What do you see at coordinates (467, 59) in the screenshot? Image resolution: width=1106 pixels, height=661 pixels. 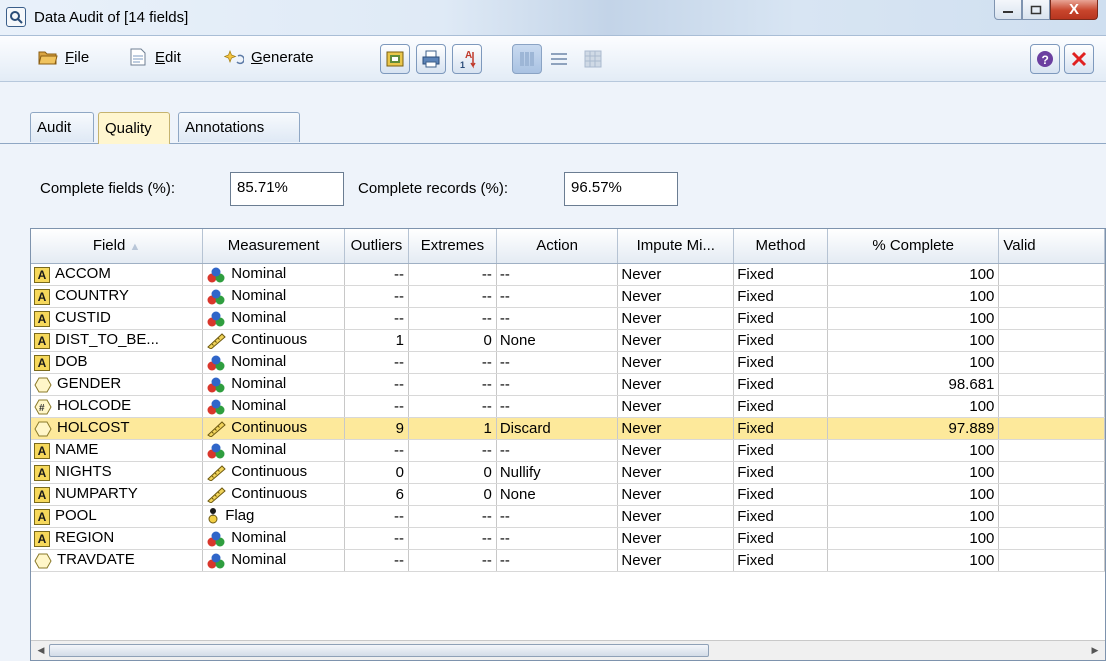 I see `sort-button: A1` at bounding box center [467, 59].